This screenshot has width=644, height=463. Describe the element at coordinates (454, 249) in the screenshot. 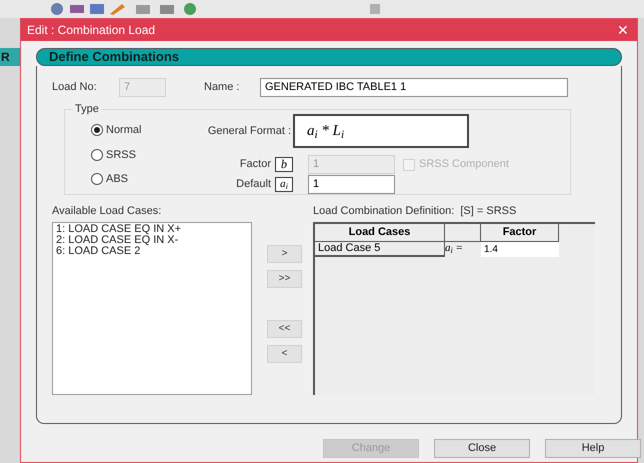

I see `table-cell-text: a$_{i}$ =` at that location.